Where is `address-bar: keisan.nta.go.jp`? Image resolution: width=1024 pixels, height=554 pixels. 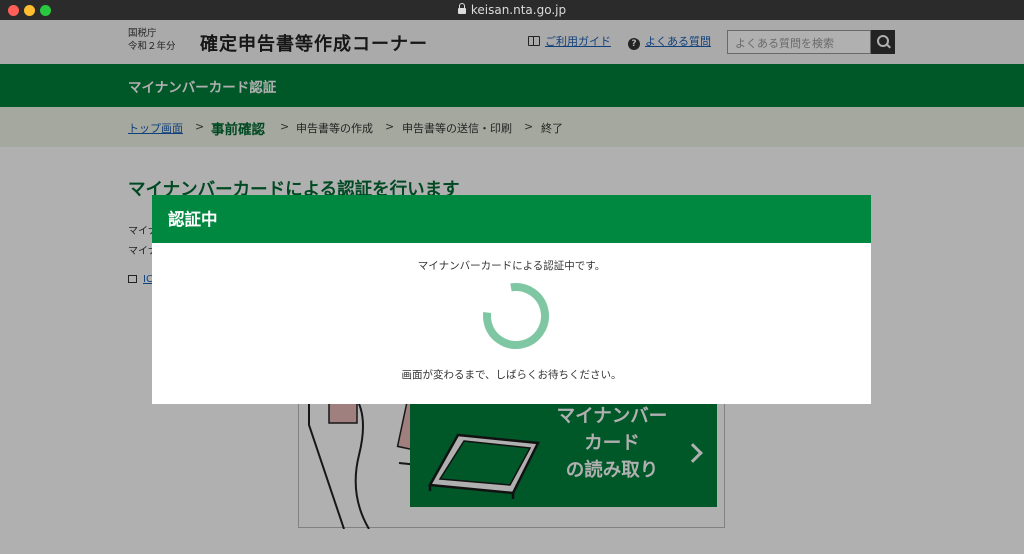
address-bar: keisan.nta.go.jp is located at coordinates (512, 10).